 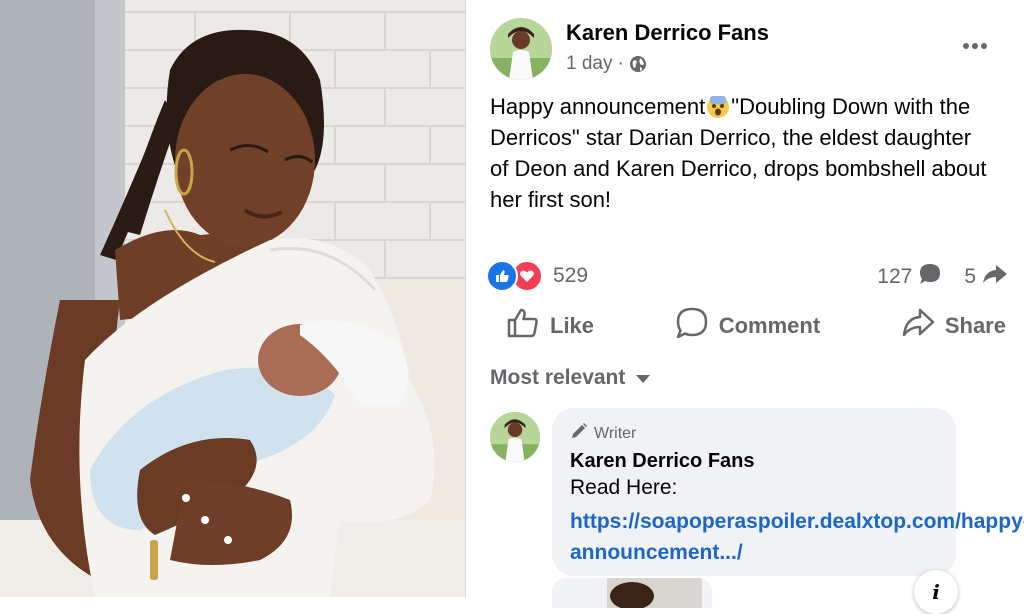 What do you see at coordinates (615, 433) in the screenshot?
I see `writer-label: Writer` at bounding box center [615, 433].